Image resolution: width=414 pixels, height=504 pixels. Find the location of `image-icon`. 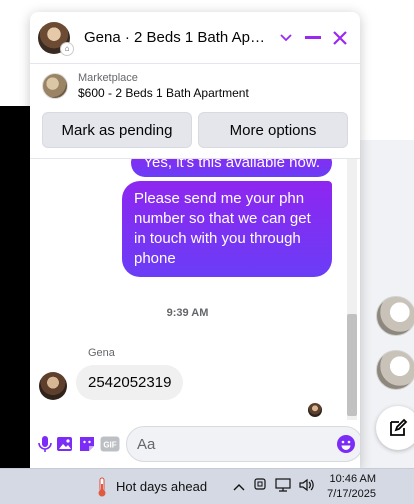

image-icon is located at coordinates (64, 444).